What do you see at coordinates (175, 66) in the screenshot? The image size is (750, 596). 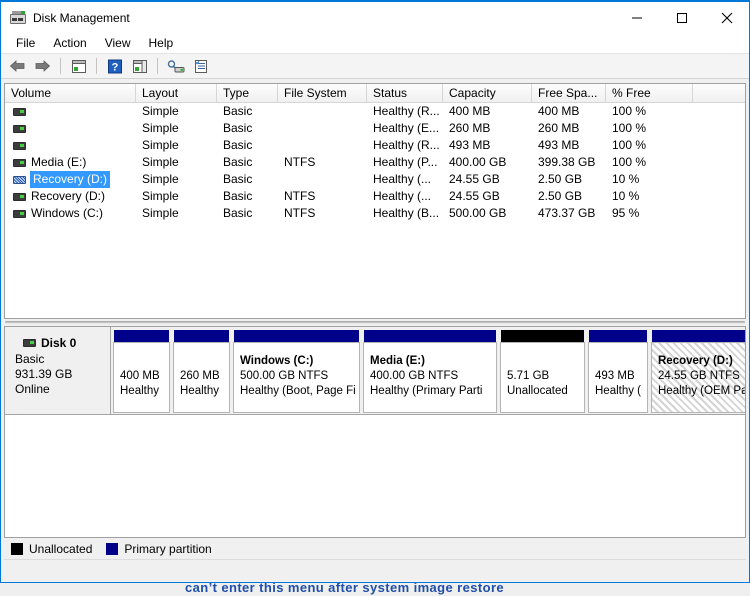 I see `rescan-disks-icon` at bounding box center [175, 66].